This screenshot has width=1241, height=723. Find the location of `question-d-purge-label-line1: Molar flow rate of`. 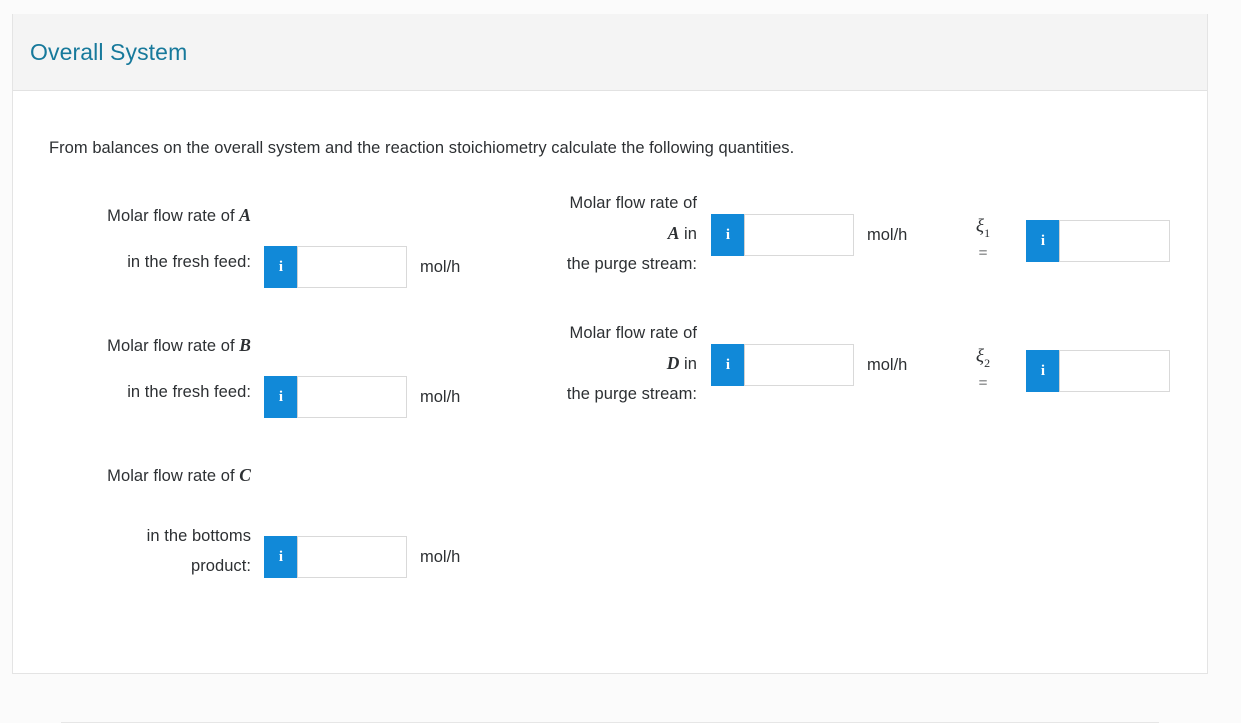

question-d-purge-label-line1: Molar flow rate of is located at coordinates (633, 333).